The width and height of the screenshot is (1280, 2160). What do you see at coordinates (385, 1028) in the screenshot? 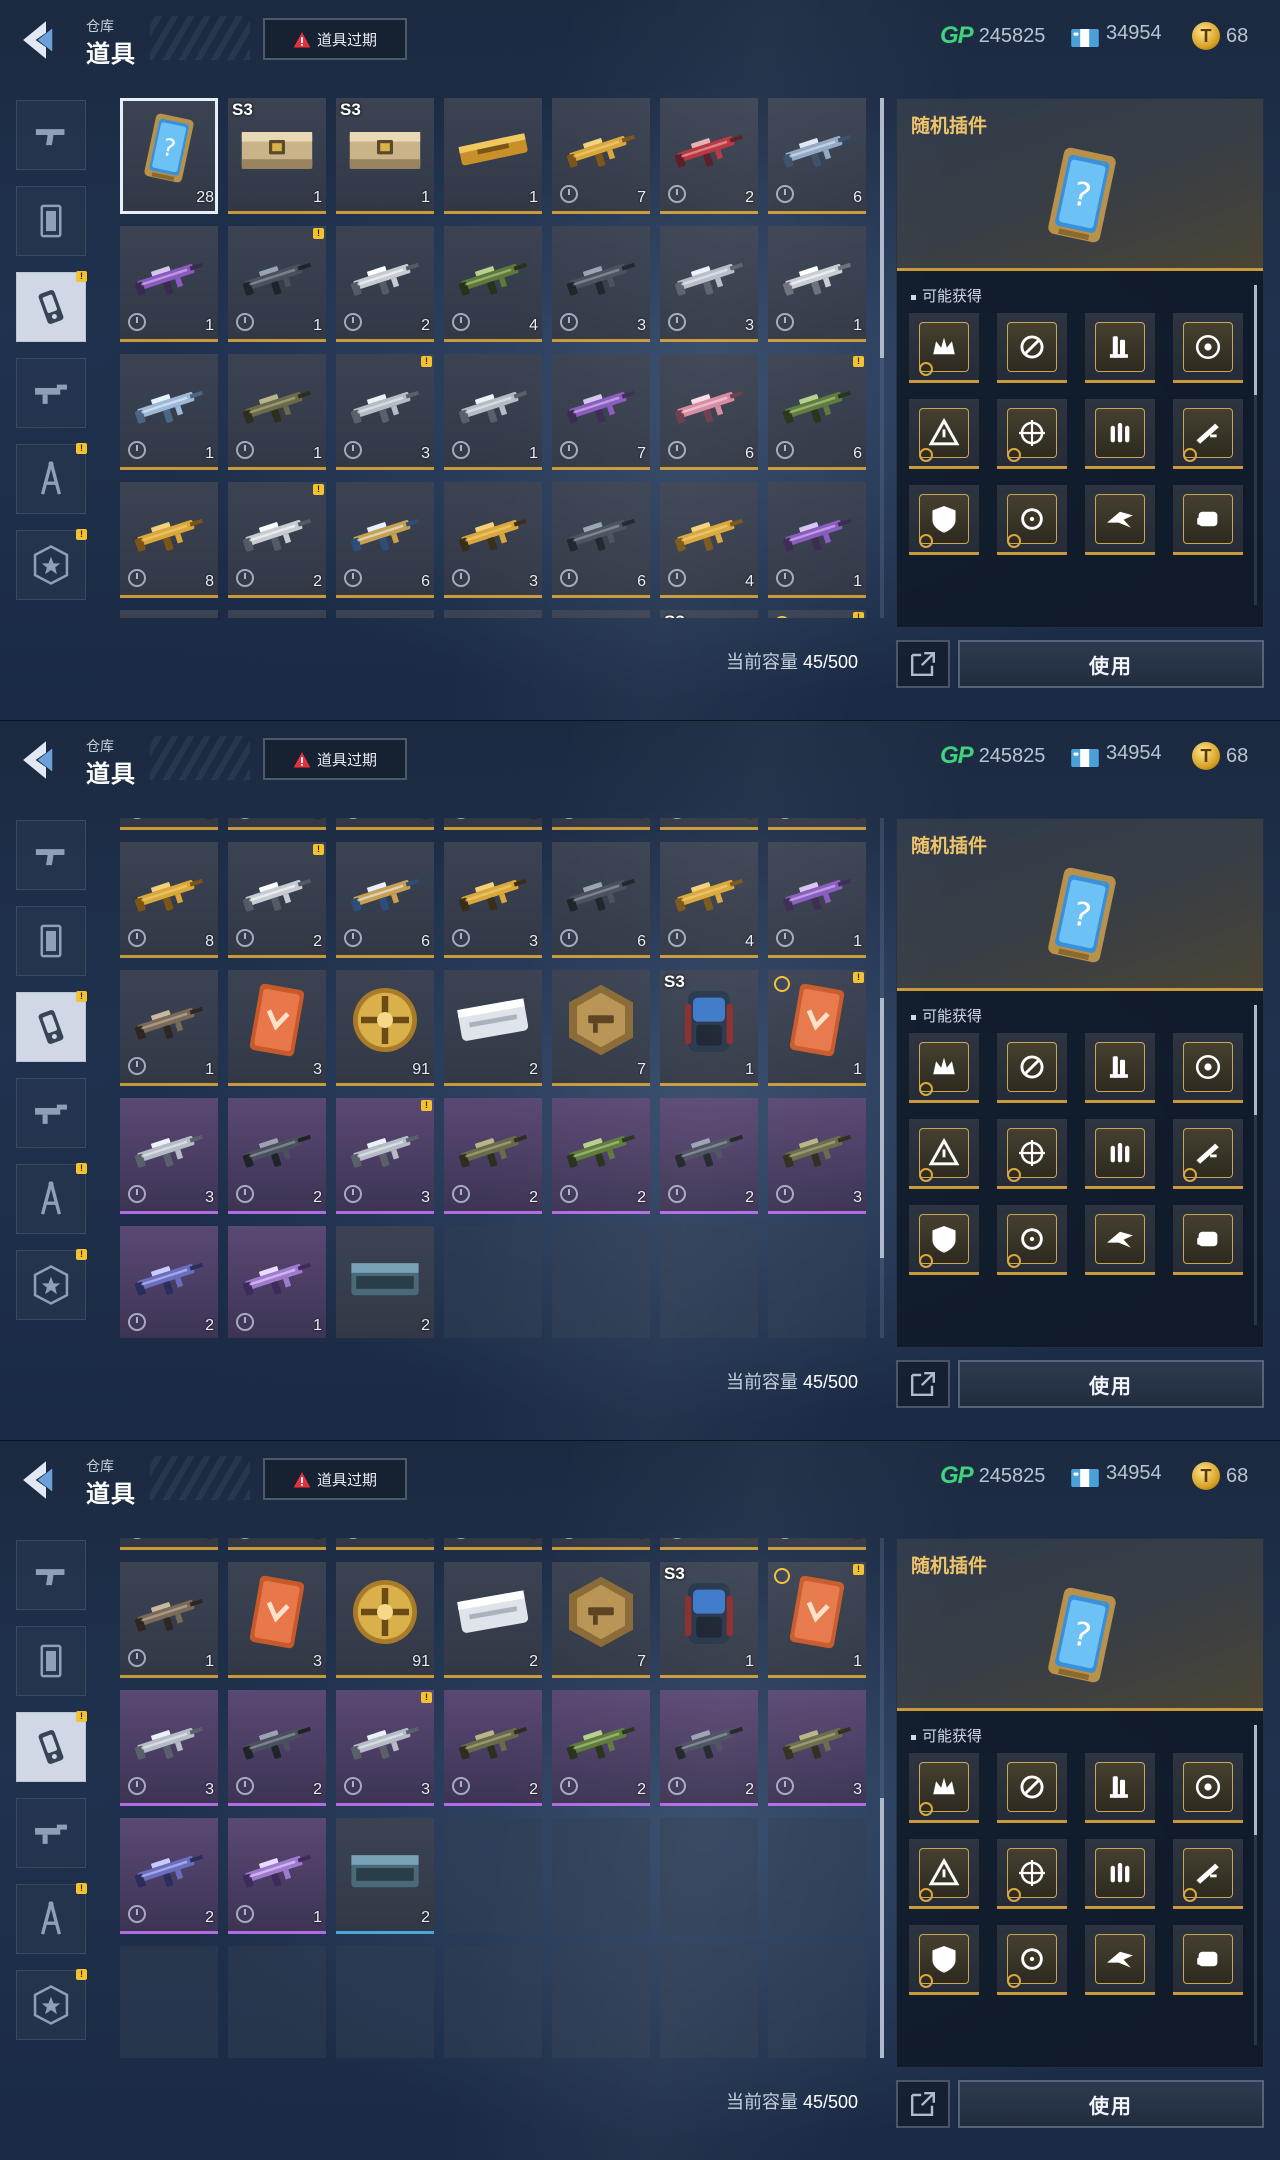
I see `inventory-item: 91` at bounding box center [385, 1028].